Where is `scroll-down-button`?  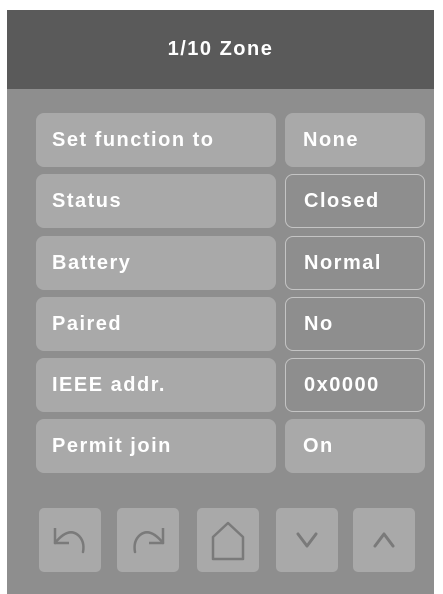
scroll-down-button is located at coordinates (307, 540).